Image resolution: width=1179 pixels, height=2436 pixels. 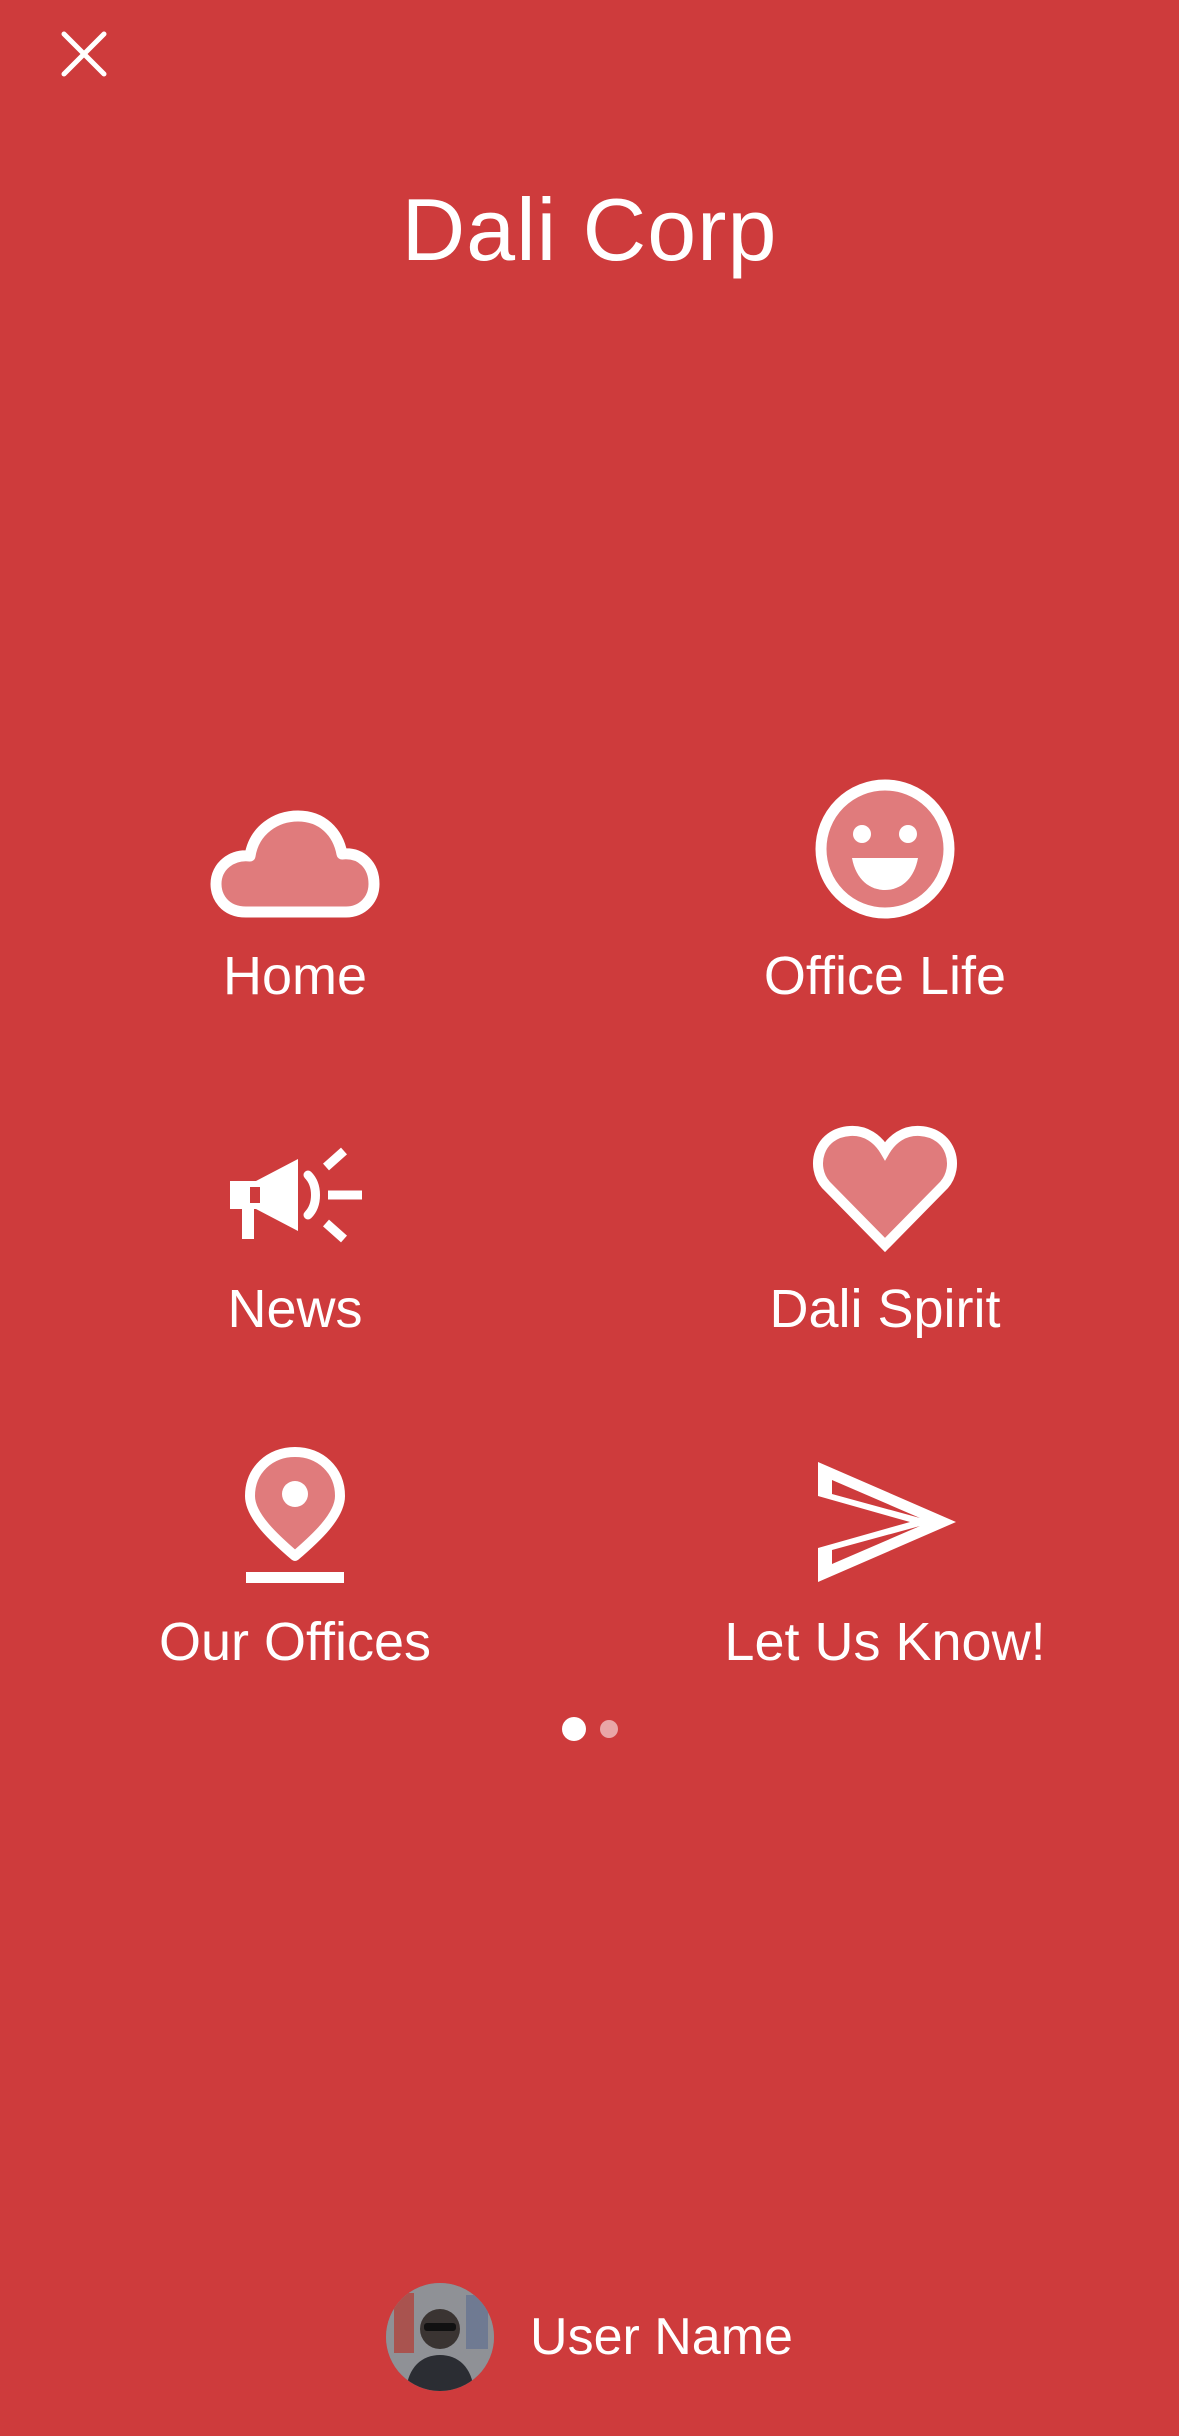 I want to click on app-title: Dali Corp, so click(x=589, y=229).